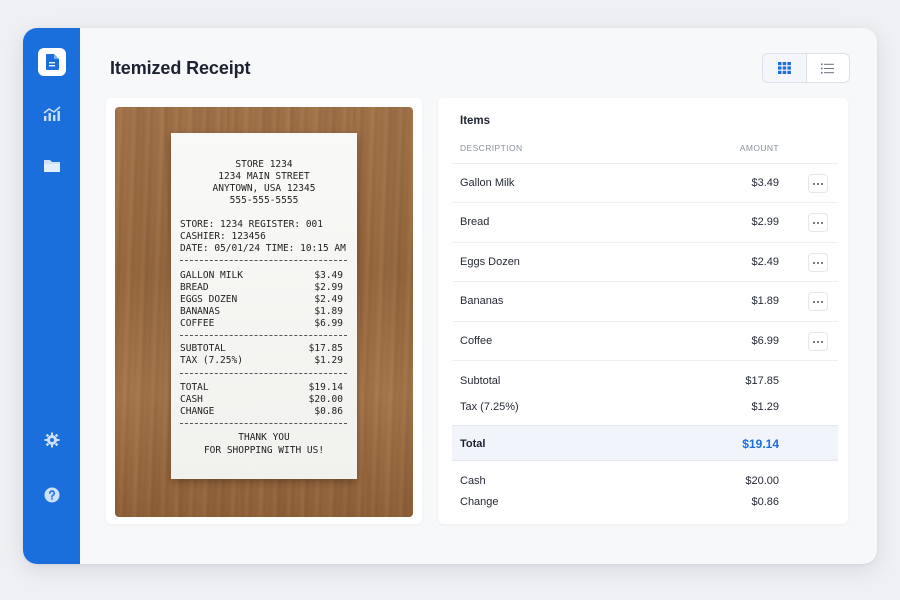 This screenshot has height=600, width=900. What do you see at coordinates (251, 224) in the screenshot?
I see `receipt-store-line: STORE: 1234 REGISTER: 001` at bounding box center [251, 224].